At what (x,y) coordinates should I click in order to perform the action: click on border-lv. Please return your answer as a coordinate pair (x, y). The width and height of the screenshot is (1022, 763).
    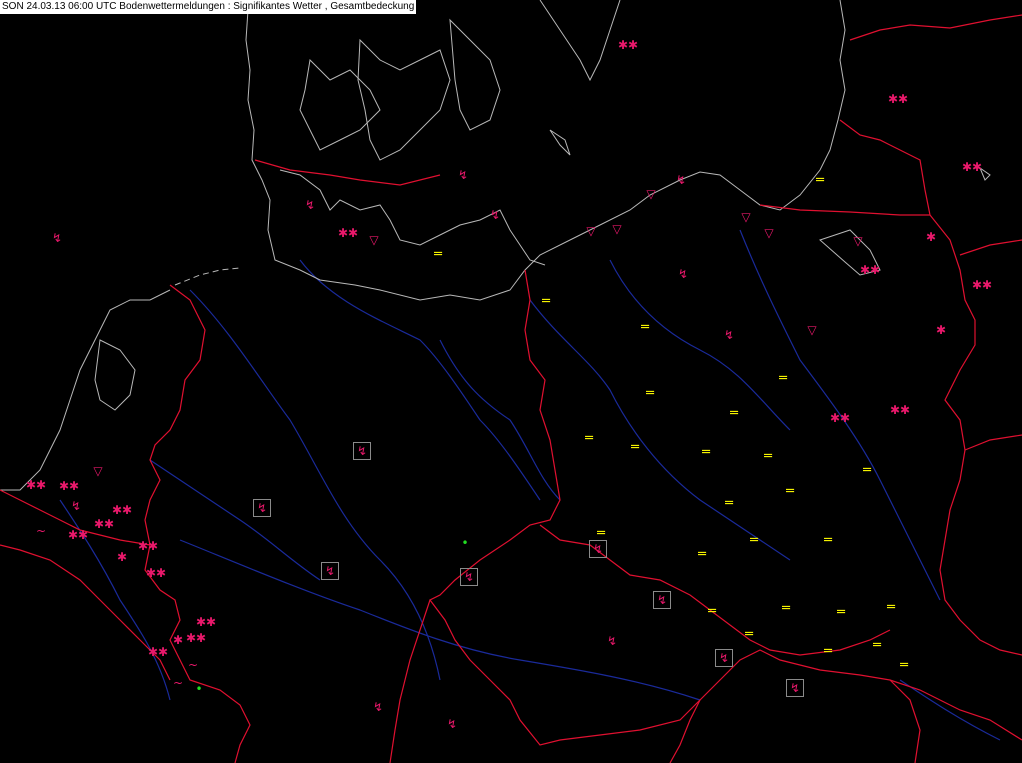
    Looking at the image, I should click on (935, 27).